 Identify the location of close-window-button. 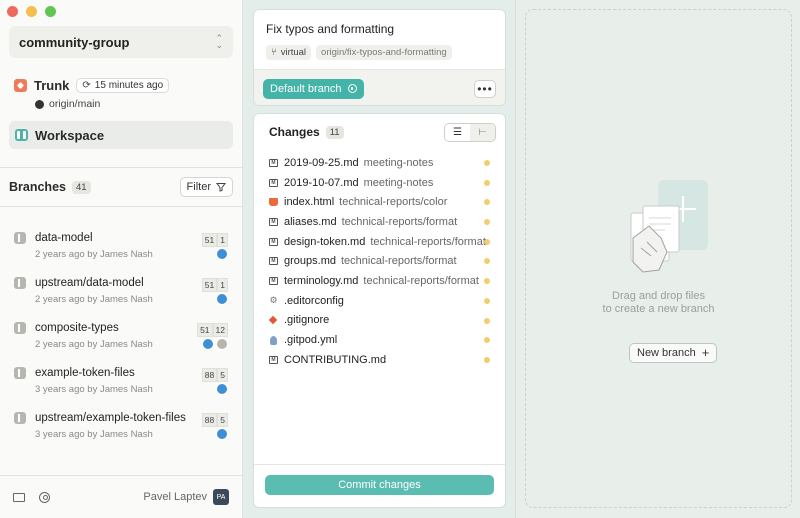
(12, 11).